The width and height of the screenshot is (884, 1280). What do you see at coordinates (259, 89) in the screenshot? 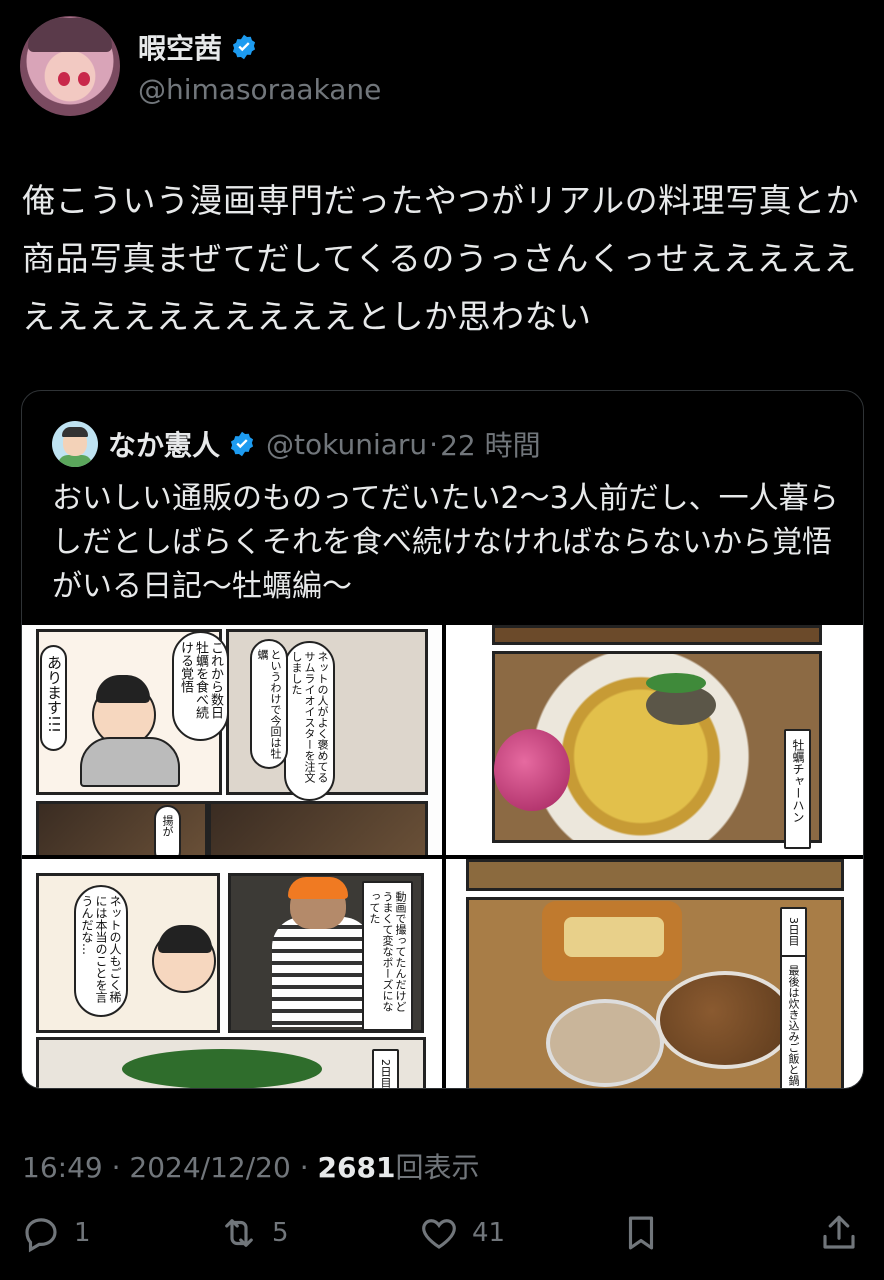
I see `author-handle: @himasoraakane` at bounding box center [259, 89].